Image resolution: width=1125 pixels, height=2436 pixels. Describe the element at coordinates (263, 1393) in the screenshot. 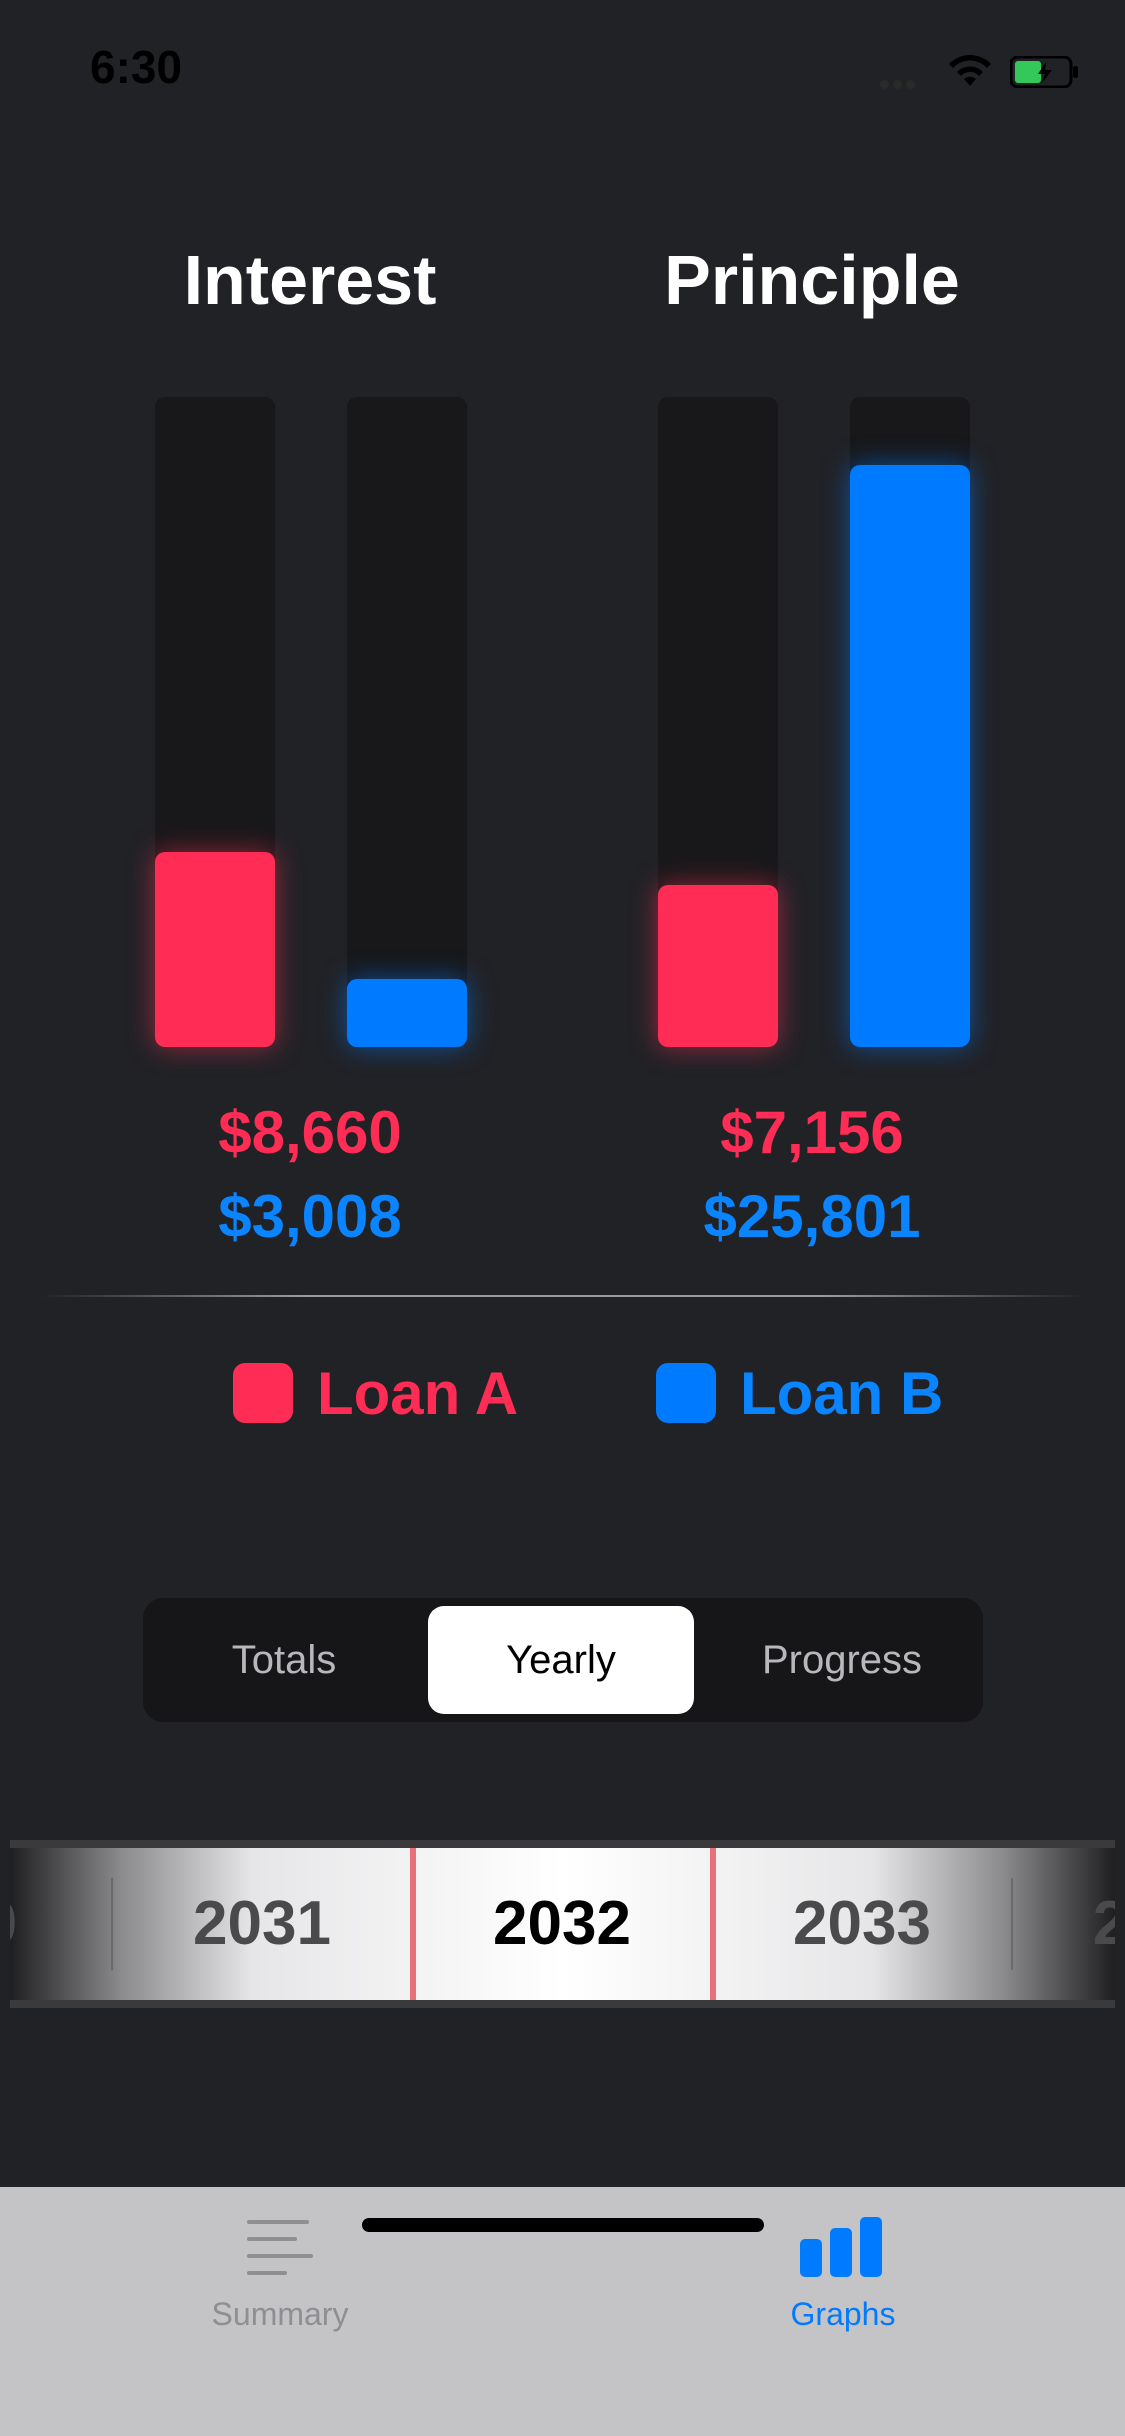

I see `legend-swatch-loan-a` at that location.